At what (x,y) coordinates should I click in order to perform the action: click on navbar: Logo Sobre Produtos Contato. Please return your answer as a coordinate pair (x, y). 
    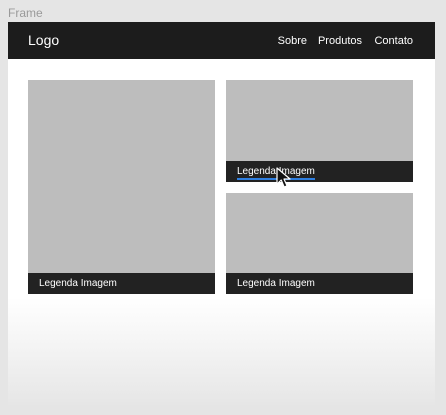
    Looking at the image, I should click on (221, 40).